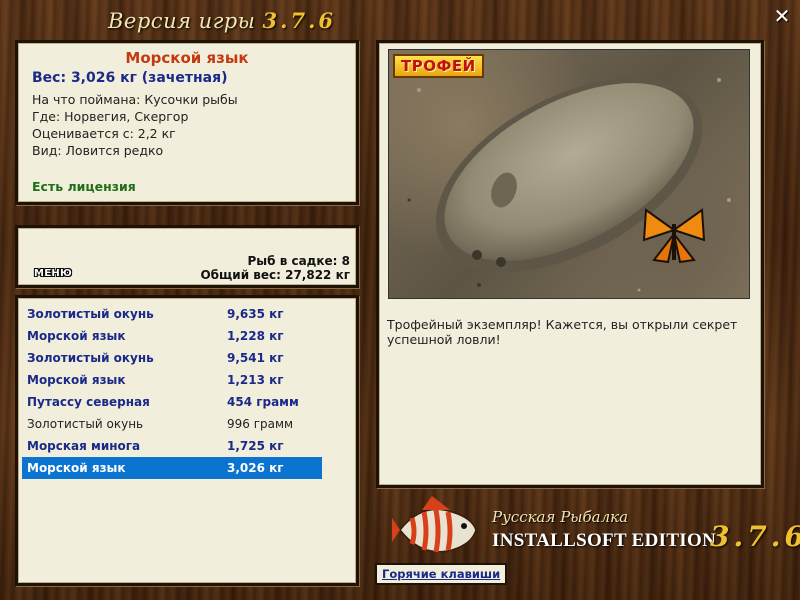 Image resolution: width=800 pixels, height=600 pixels. Describe the element at coordinates (84, 186) in the screenshot. I see `license-status: Есть лицензия` at that location.